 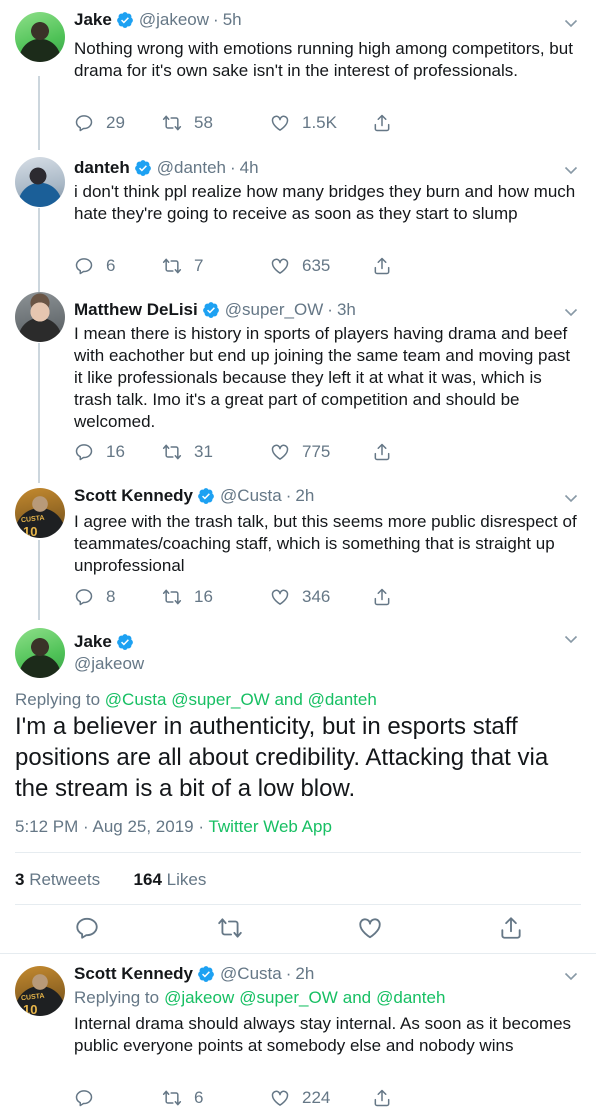 What do you see at coordinates (288, 699) in the screenshot?
I see `replying-and: and` at bounding box center [288, 699].